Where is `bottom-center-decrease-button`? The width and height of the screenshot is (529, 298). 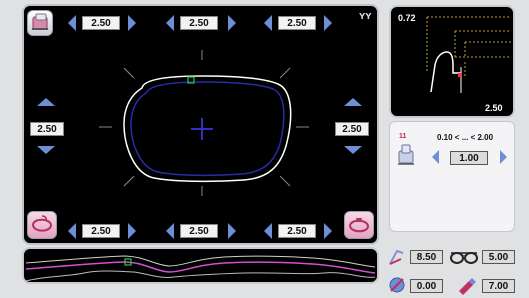 bottom-center-decrease-button is located at coordinates (170, 231).